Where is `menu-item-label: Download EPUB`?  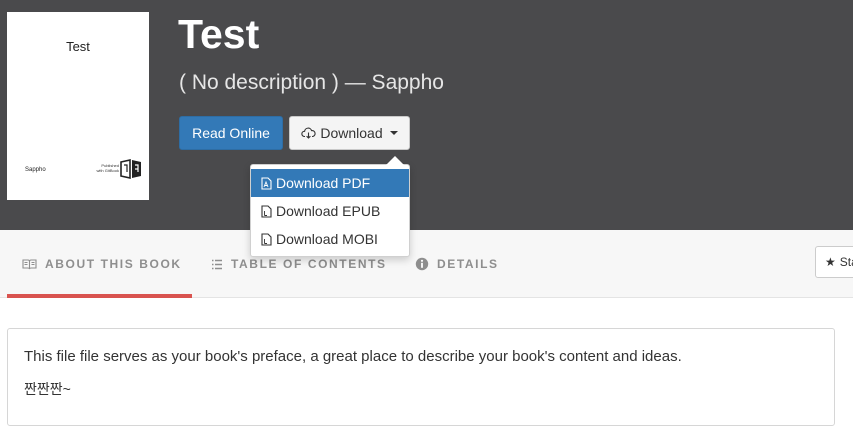
menu-item-label: Download EPUB is located at coordinates (328, 211).